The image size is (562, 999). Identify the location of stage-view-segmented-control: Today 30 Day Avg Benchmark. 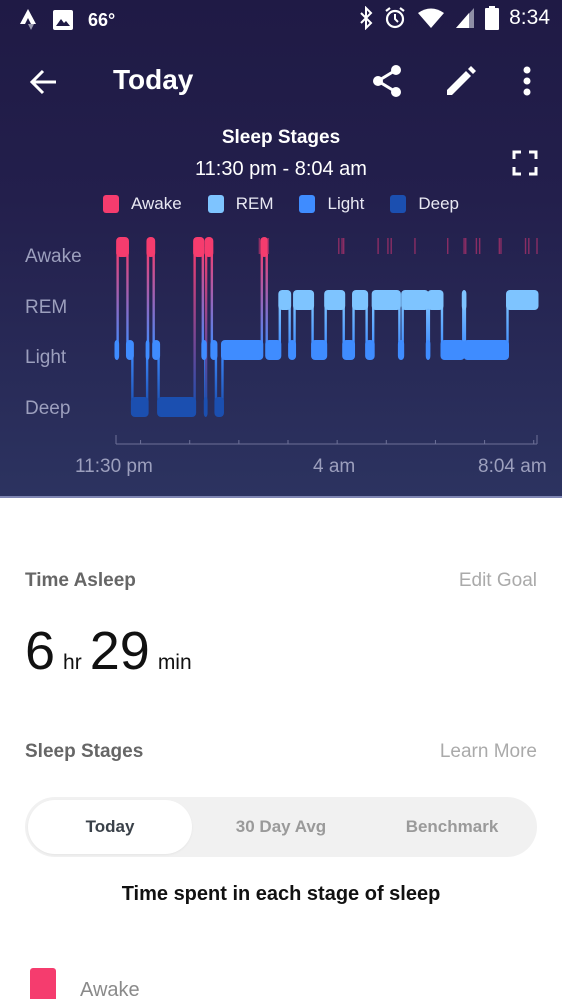
(281, 827).